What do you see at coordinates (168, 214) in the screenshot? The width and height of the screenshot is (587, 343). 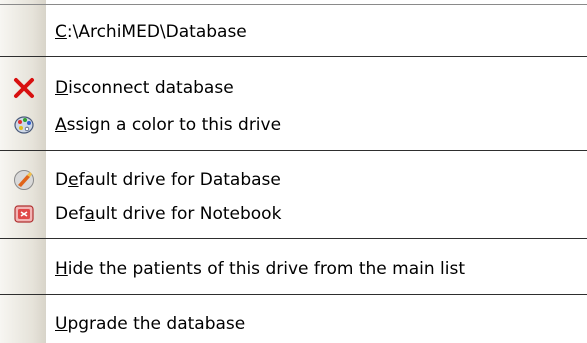 I see `menu-item-label: Default drive for Notebook` at bounding box center [168, 214].